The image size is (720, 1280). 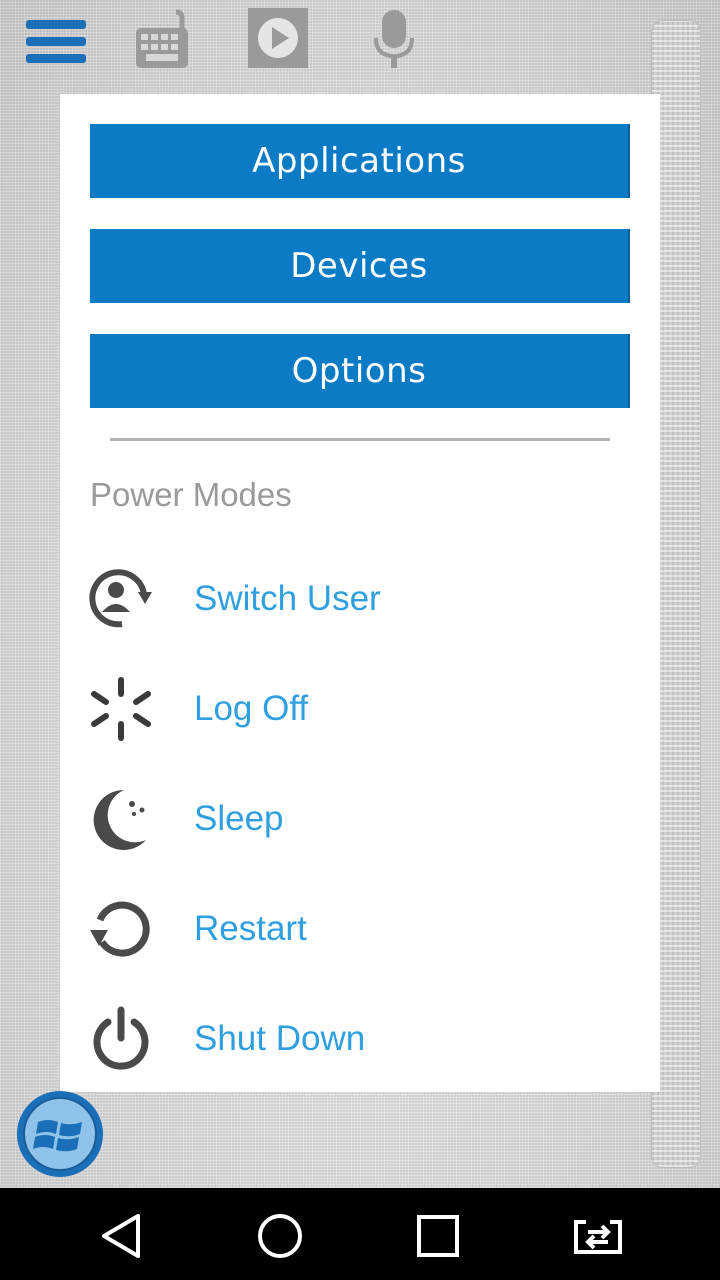 I want to click on microphone-icon, so click(x=394, y=39).